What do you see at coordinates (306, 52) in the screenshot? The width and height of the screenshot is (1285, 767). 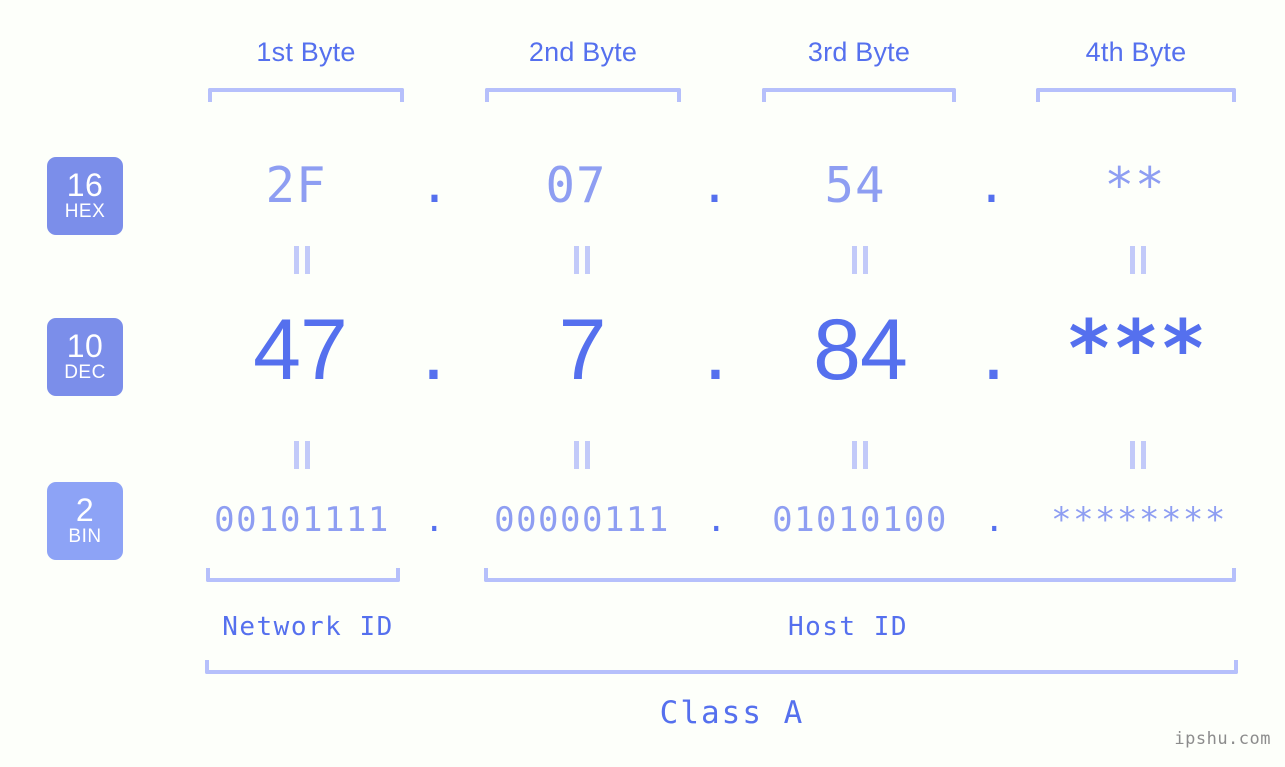 I see `byte-header-1: 1st Byte` at bounding box center [306, 52].